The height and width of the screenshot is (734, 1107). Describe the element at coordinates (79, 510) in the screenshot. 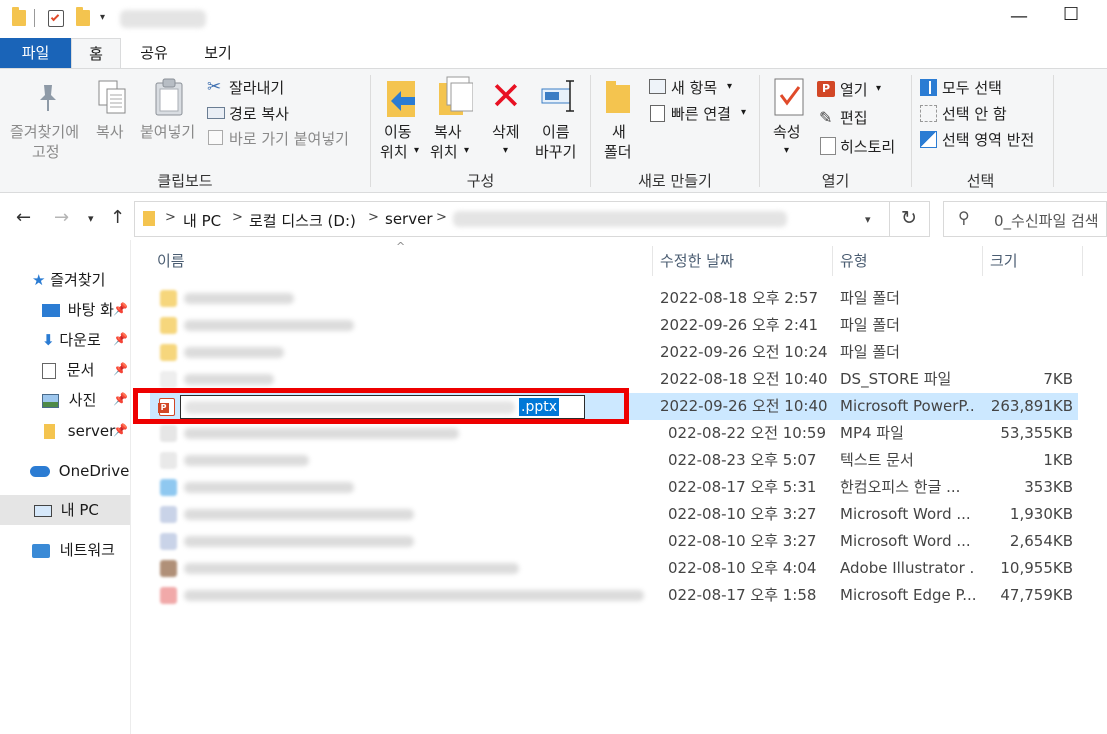

I see `nav-label: 내 PC` at that location.